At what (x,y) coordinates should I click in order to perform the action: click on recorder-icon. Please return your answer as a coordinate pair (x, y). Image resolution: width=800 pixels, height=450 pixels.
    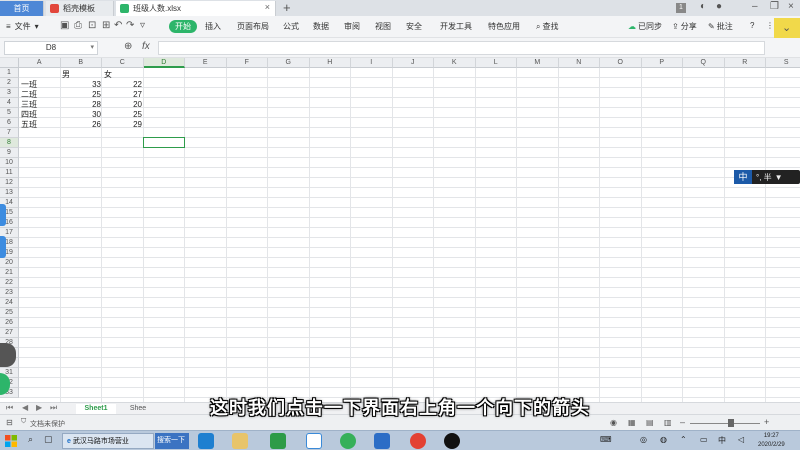
    Looking at the image, I should click on (452, 441).